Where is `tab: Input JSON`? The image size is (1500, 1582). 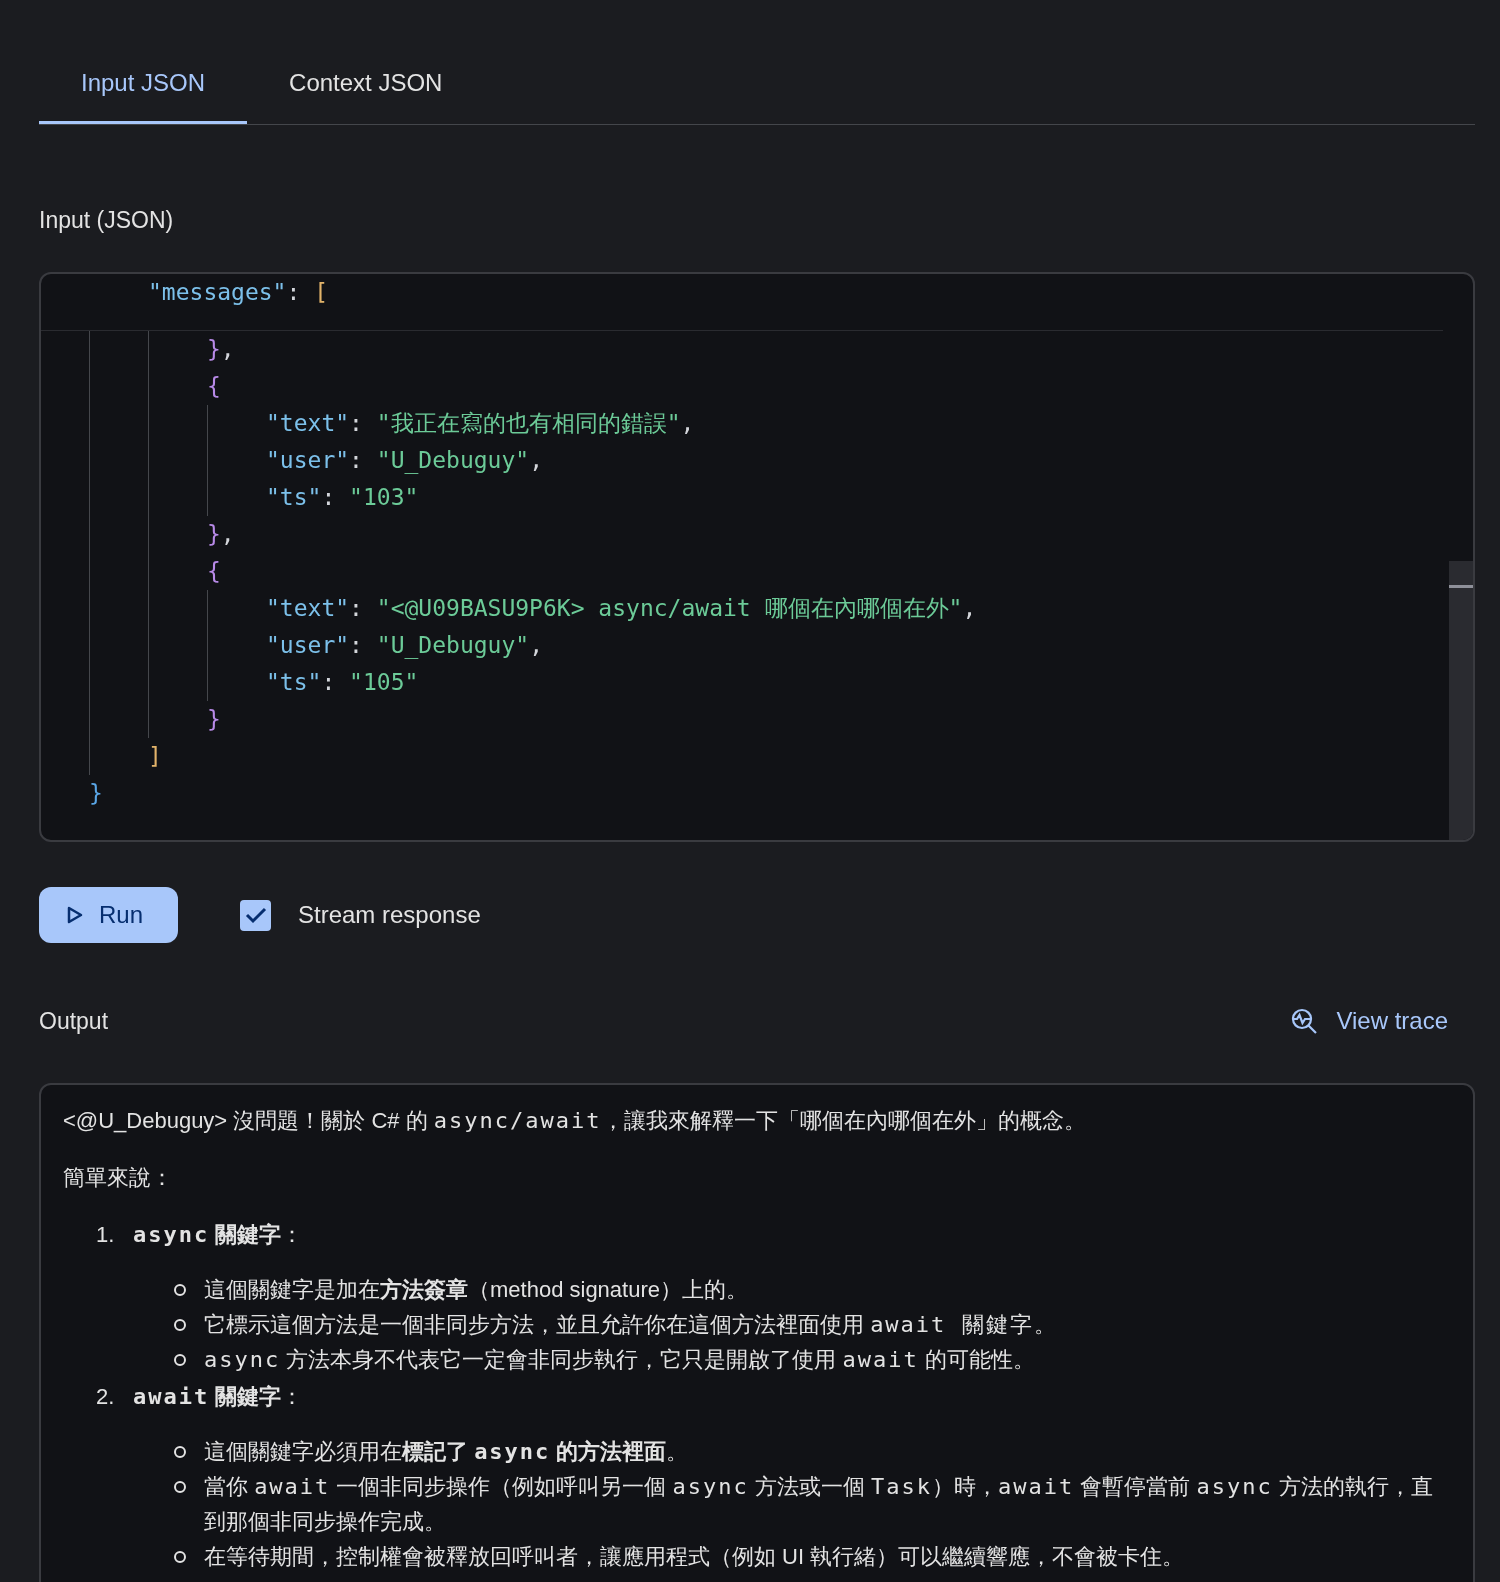 tab: Input JSON is located at coordinates (143, 84).